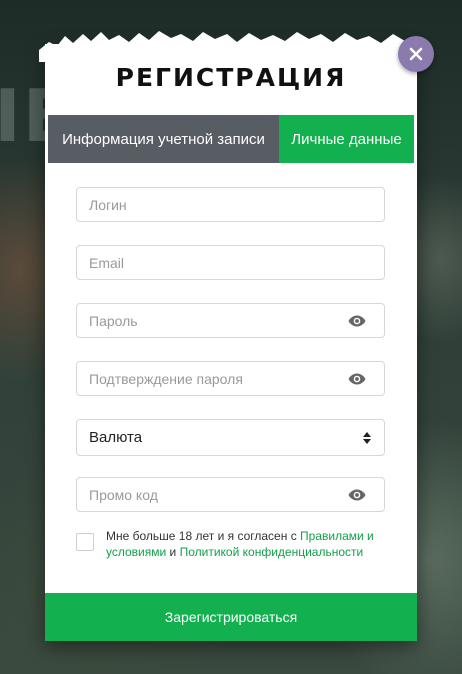  Describe the element at coordinates (163, 139) in the screenshot. I see `tab-account-info: Информация учетной записи` at that location.